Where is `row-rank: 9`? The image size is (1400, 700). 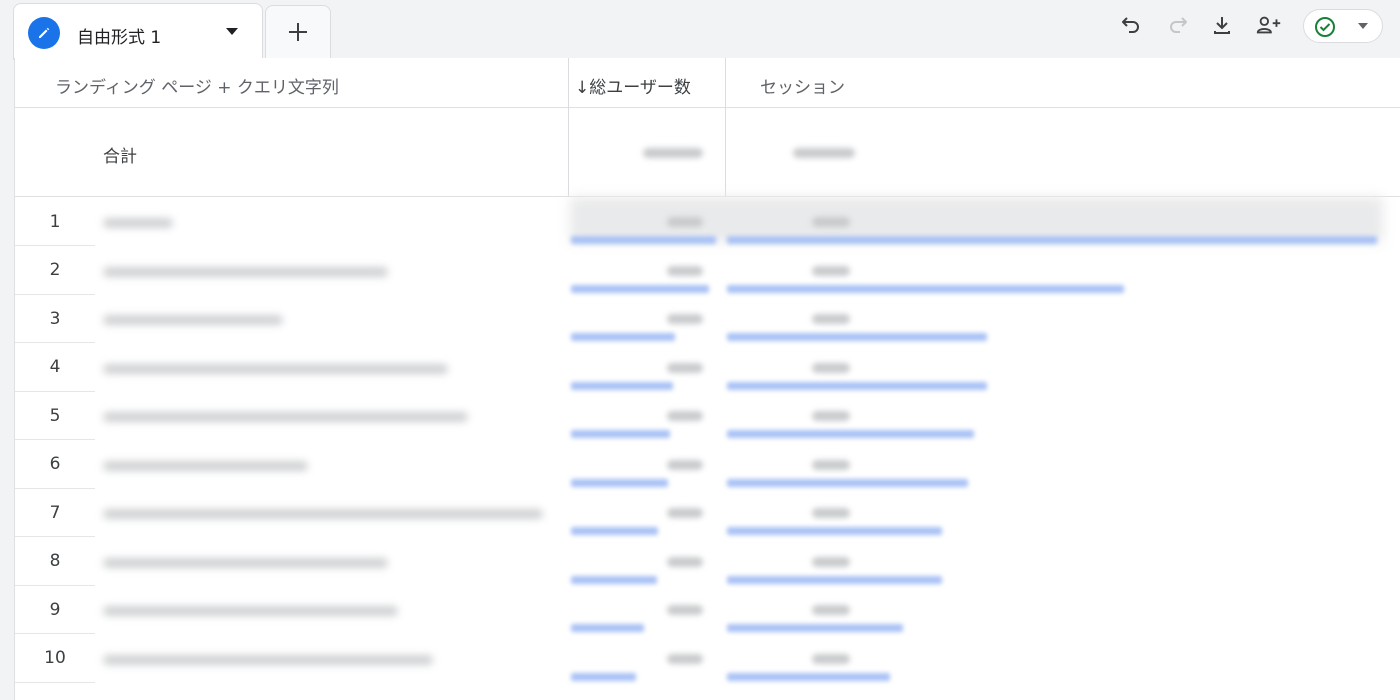 row-rank: 9 is located at coordinates (55, 610).